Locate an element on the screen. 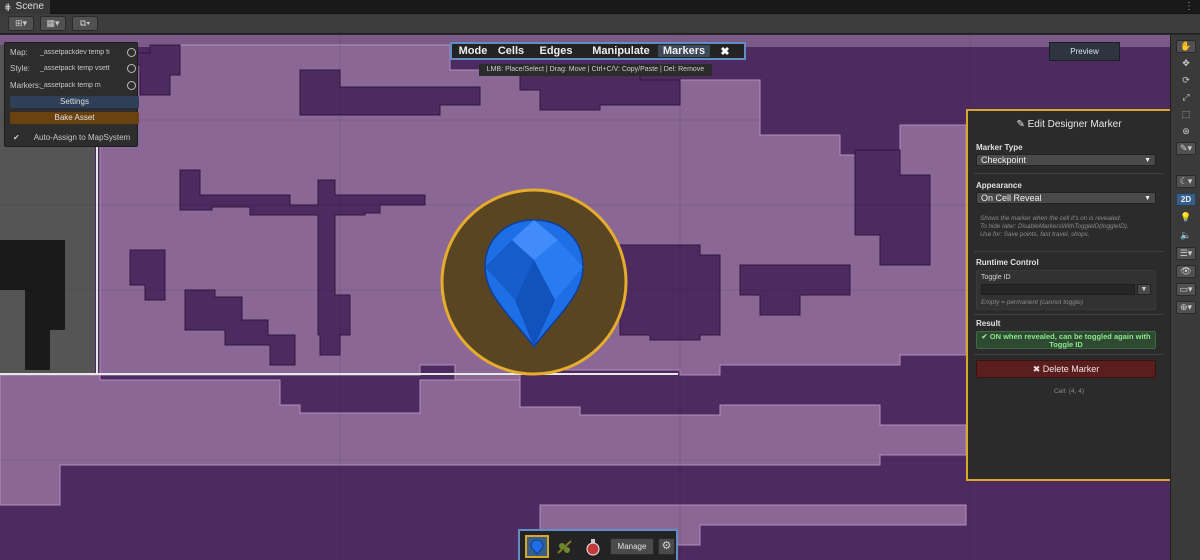  snap-icon: ⧉▾ is located at coordinates (85, 23).